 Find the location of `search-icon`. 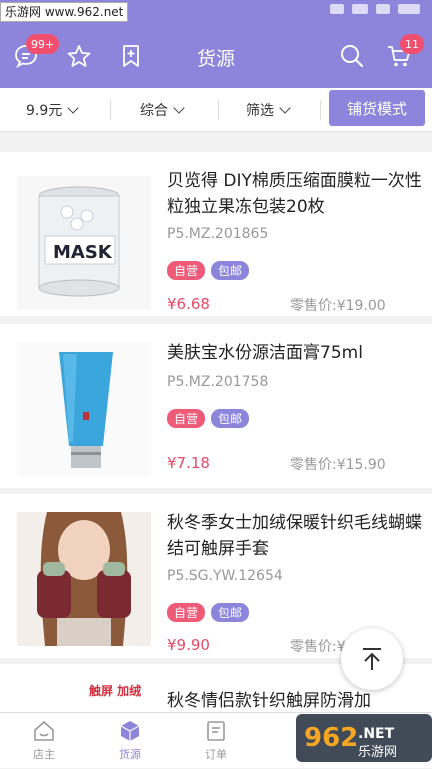

search-icon is located at coordinates (352, 56).